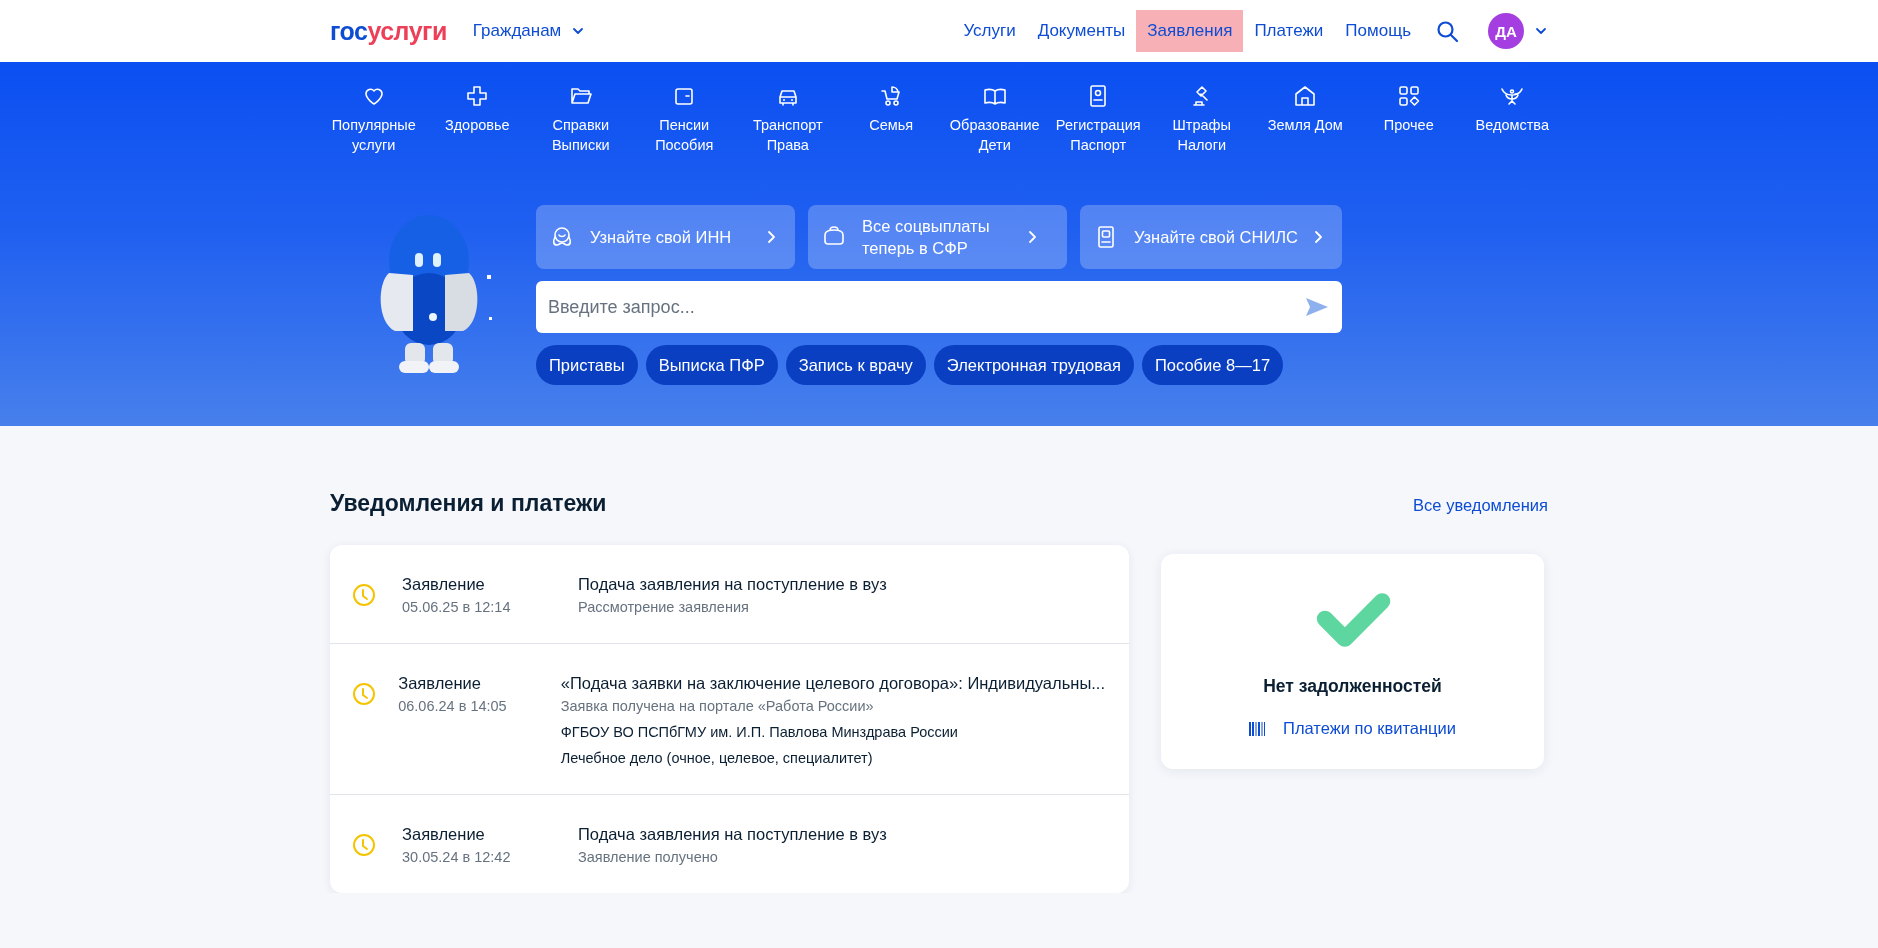 This screenshot has width=1878, height=948. I want to click on section-title: Уведомления и платежи, so click(468, 503).